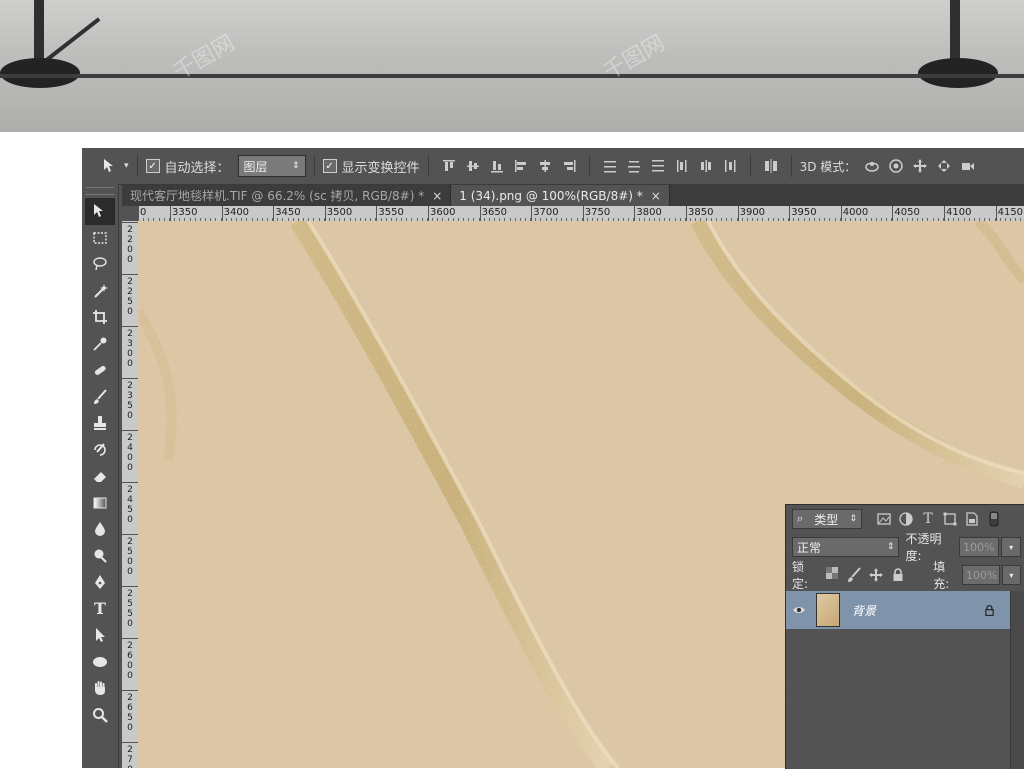 The width and height of the screenshot is (1024, 769). Describe the element at coordinates (100, 503) in the screenshot. I see `gradient-tool-icon` at that location.